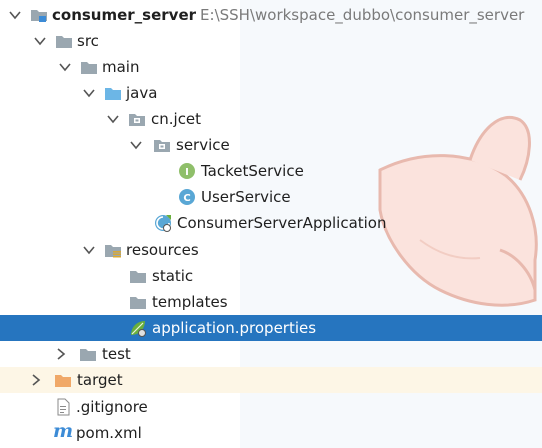  Describe the element at coordinates (271, 407) in the screenshot. I see `tree-row-gitignore: .gitignore` at that location.